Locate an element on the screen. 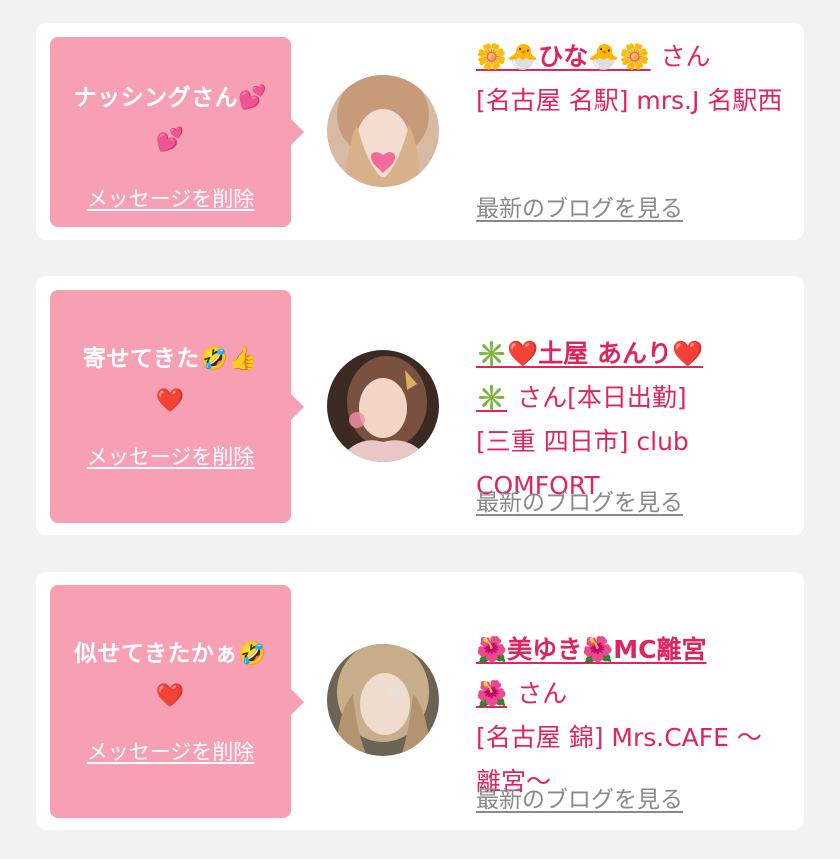 This screenshot has height=859, width=840. message-text: ナッシングさん💕 💕 is located at coordinates (170, 119).